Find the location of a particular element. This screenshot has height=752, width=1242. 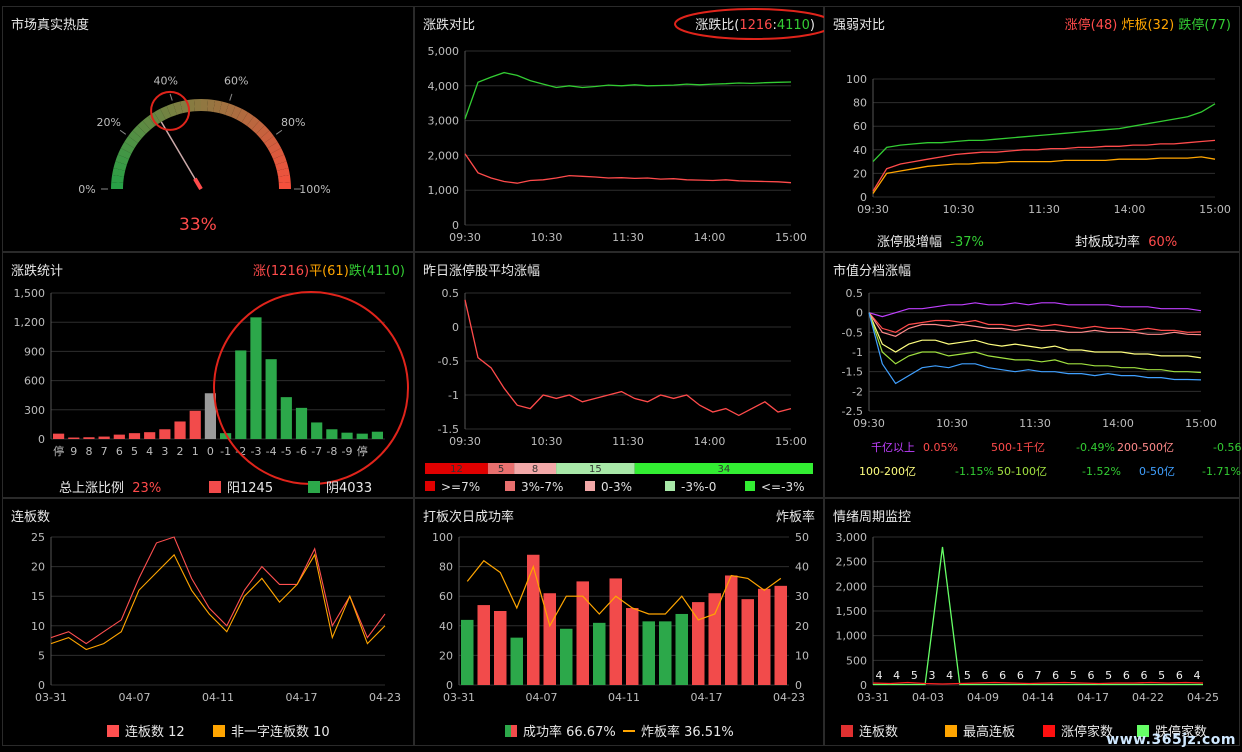

x-tick-label: 03-31 is located at coordinates (873, 697).